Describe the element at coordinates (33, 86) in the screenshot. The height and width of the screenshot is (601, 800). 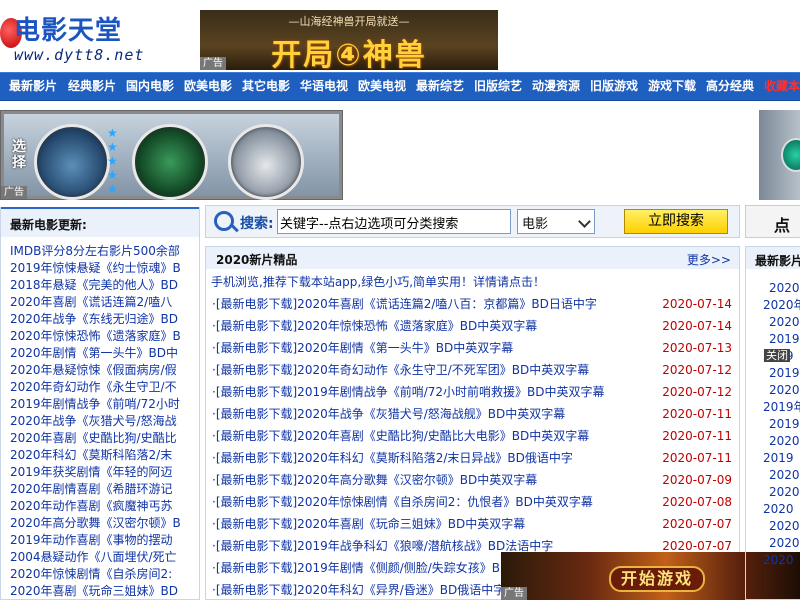
I see `nav-item-latest: 最新影片` at that location.